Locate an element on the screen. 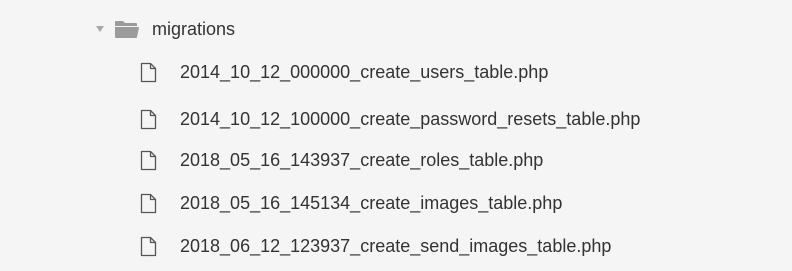  file-item: 2018_05_16_143937_create_roles_table.php is located at coordinates (340, 160).